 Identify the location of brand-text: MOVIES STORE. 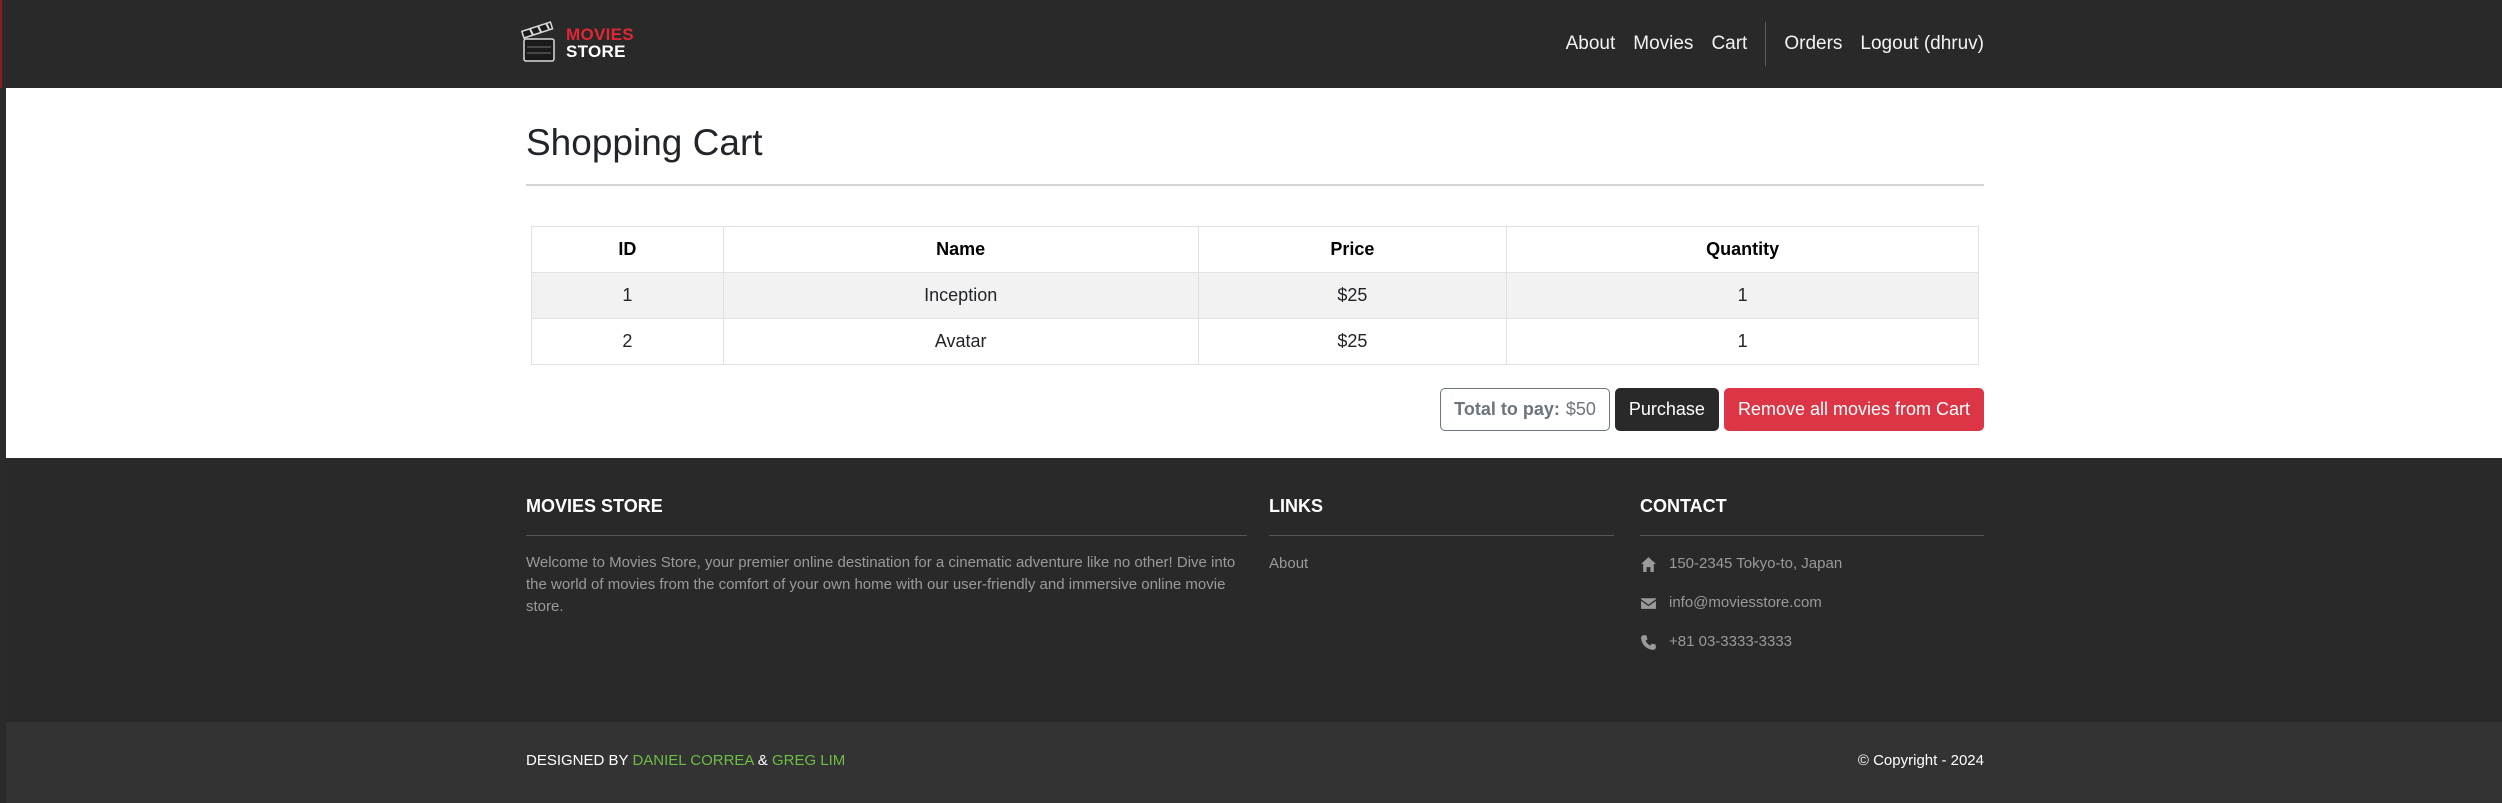
(600, 43).